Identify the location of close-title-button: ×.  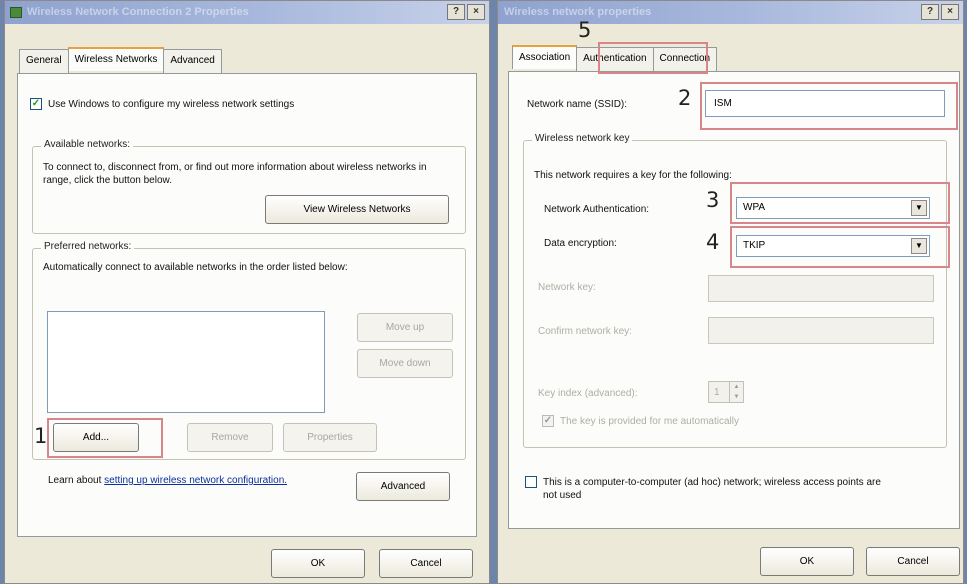
(476, 12).